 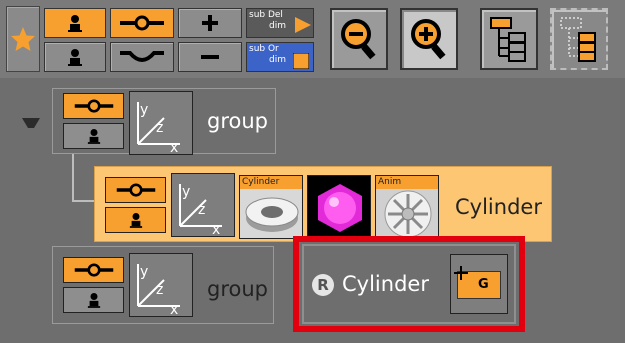 I want to click on node-label-cylinder: Cylinder, so click(x=498, y=207).